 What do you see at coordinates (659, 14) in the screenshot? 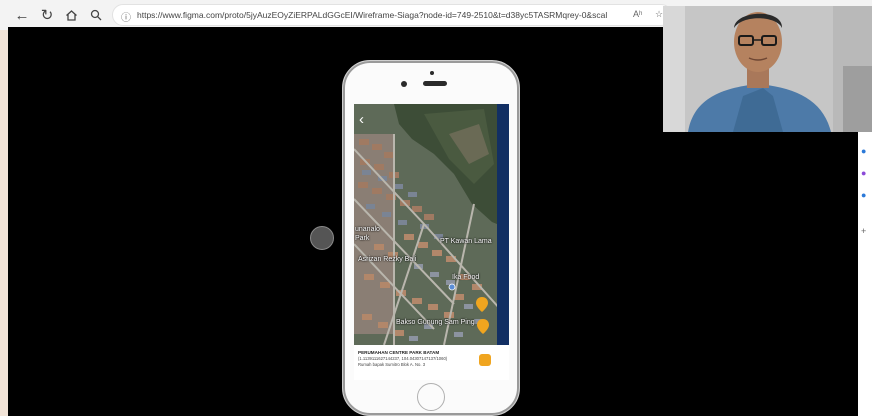
I see `favorite-icon: ☆` at bounding box center [659, 14].